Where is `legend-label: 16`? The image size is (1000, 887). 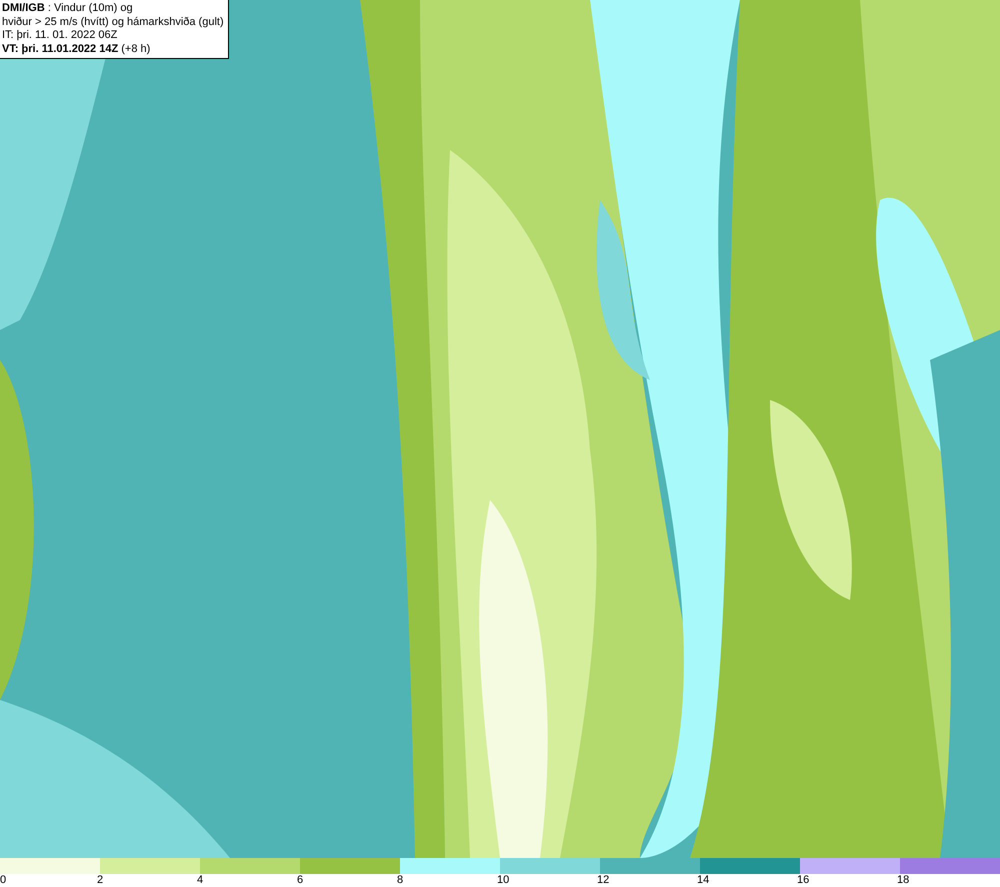 legend-label: 16 is located at coordinates (803, 880).